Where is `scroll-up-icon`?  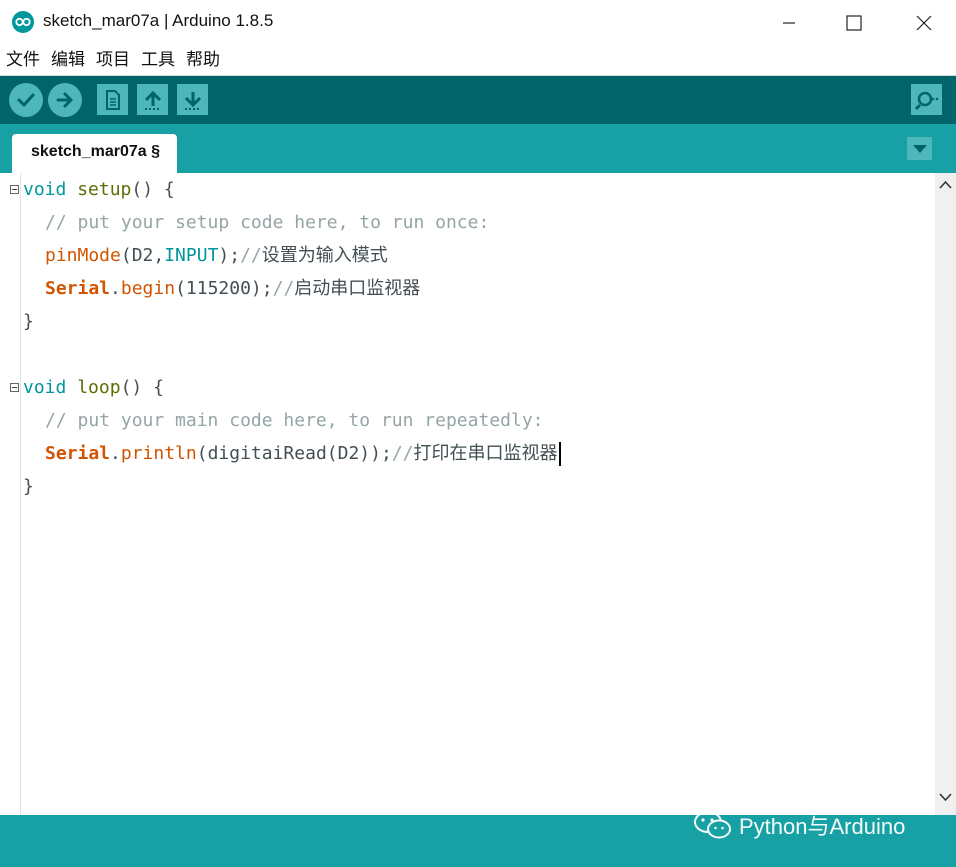
scroll-up-icon is located at coordinates (945, 184).